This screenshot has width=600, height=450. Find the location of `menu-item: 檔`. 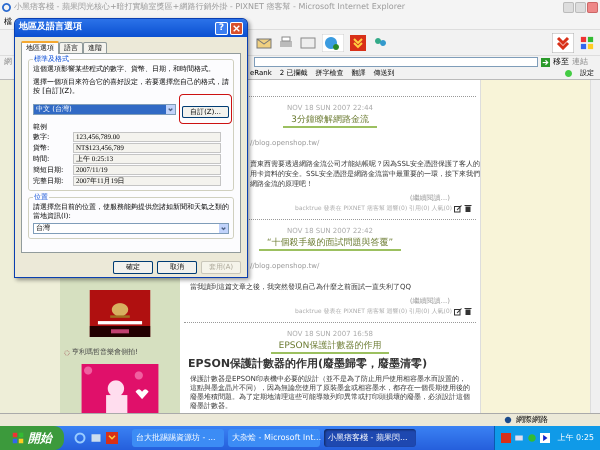

menu-item: 檔 is located at coordinates (8, 22).